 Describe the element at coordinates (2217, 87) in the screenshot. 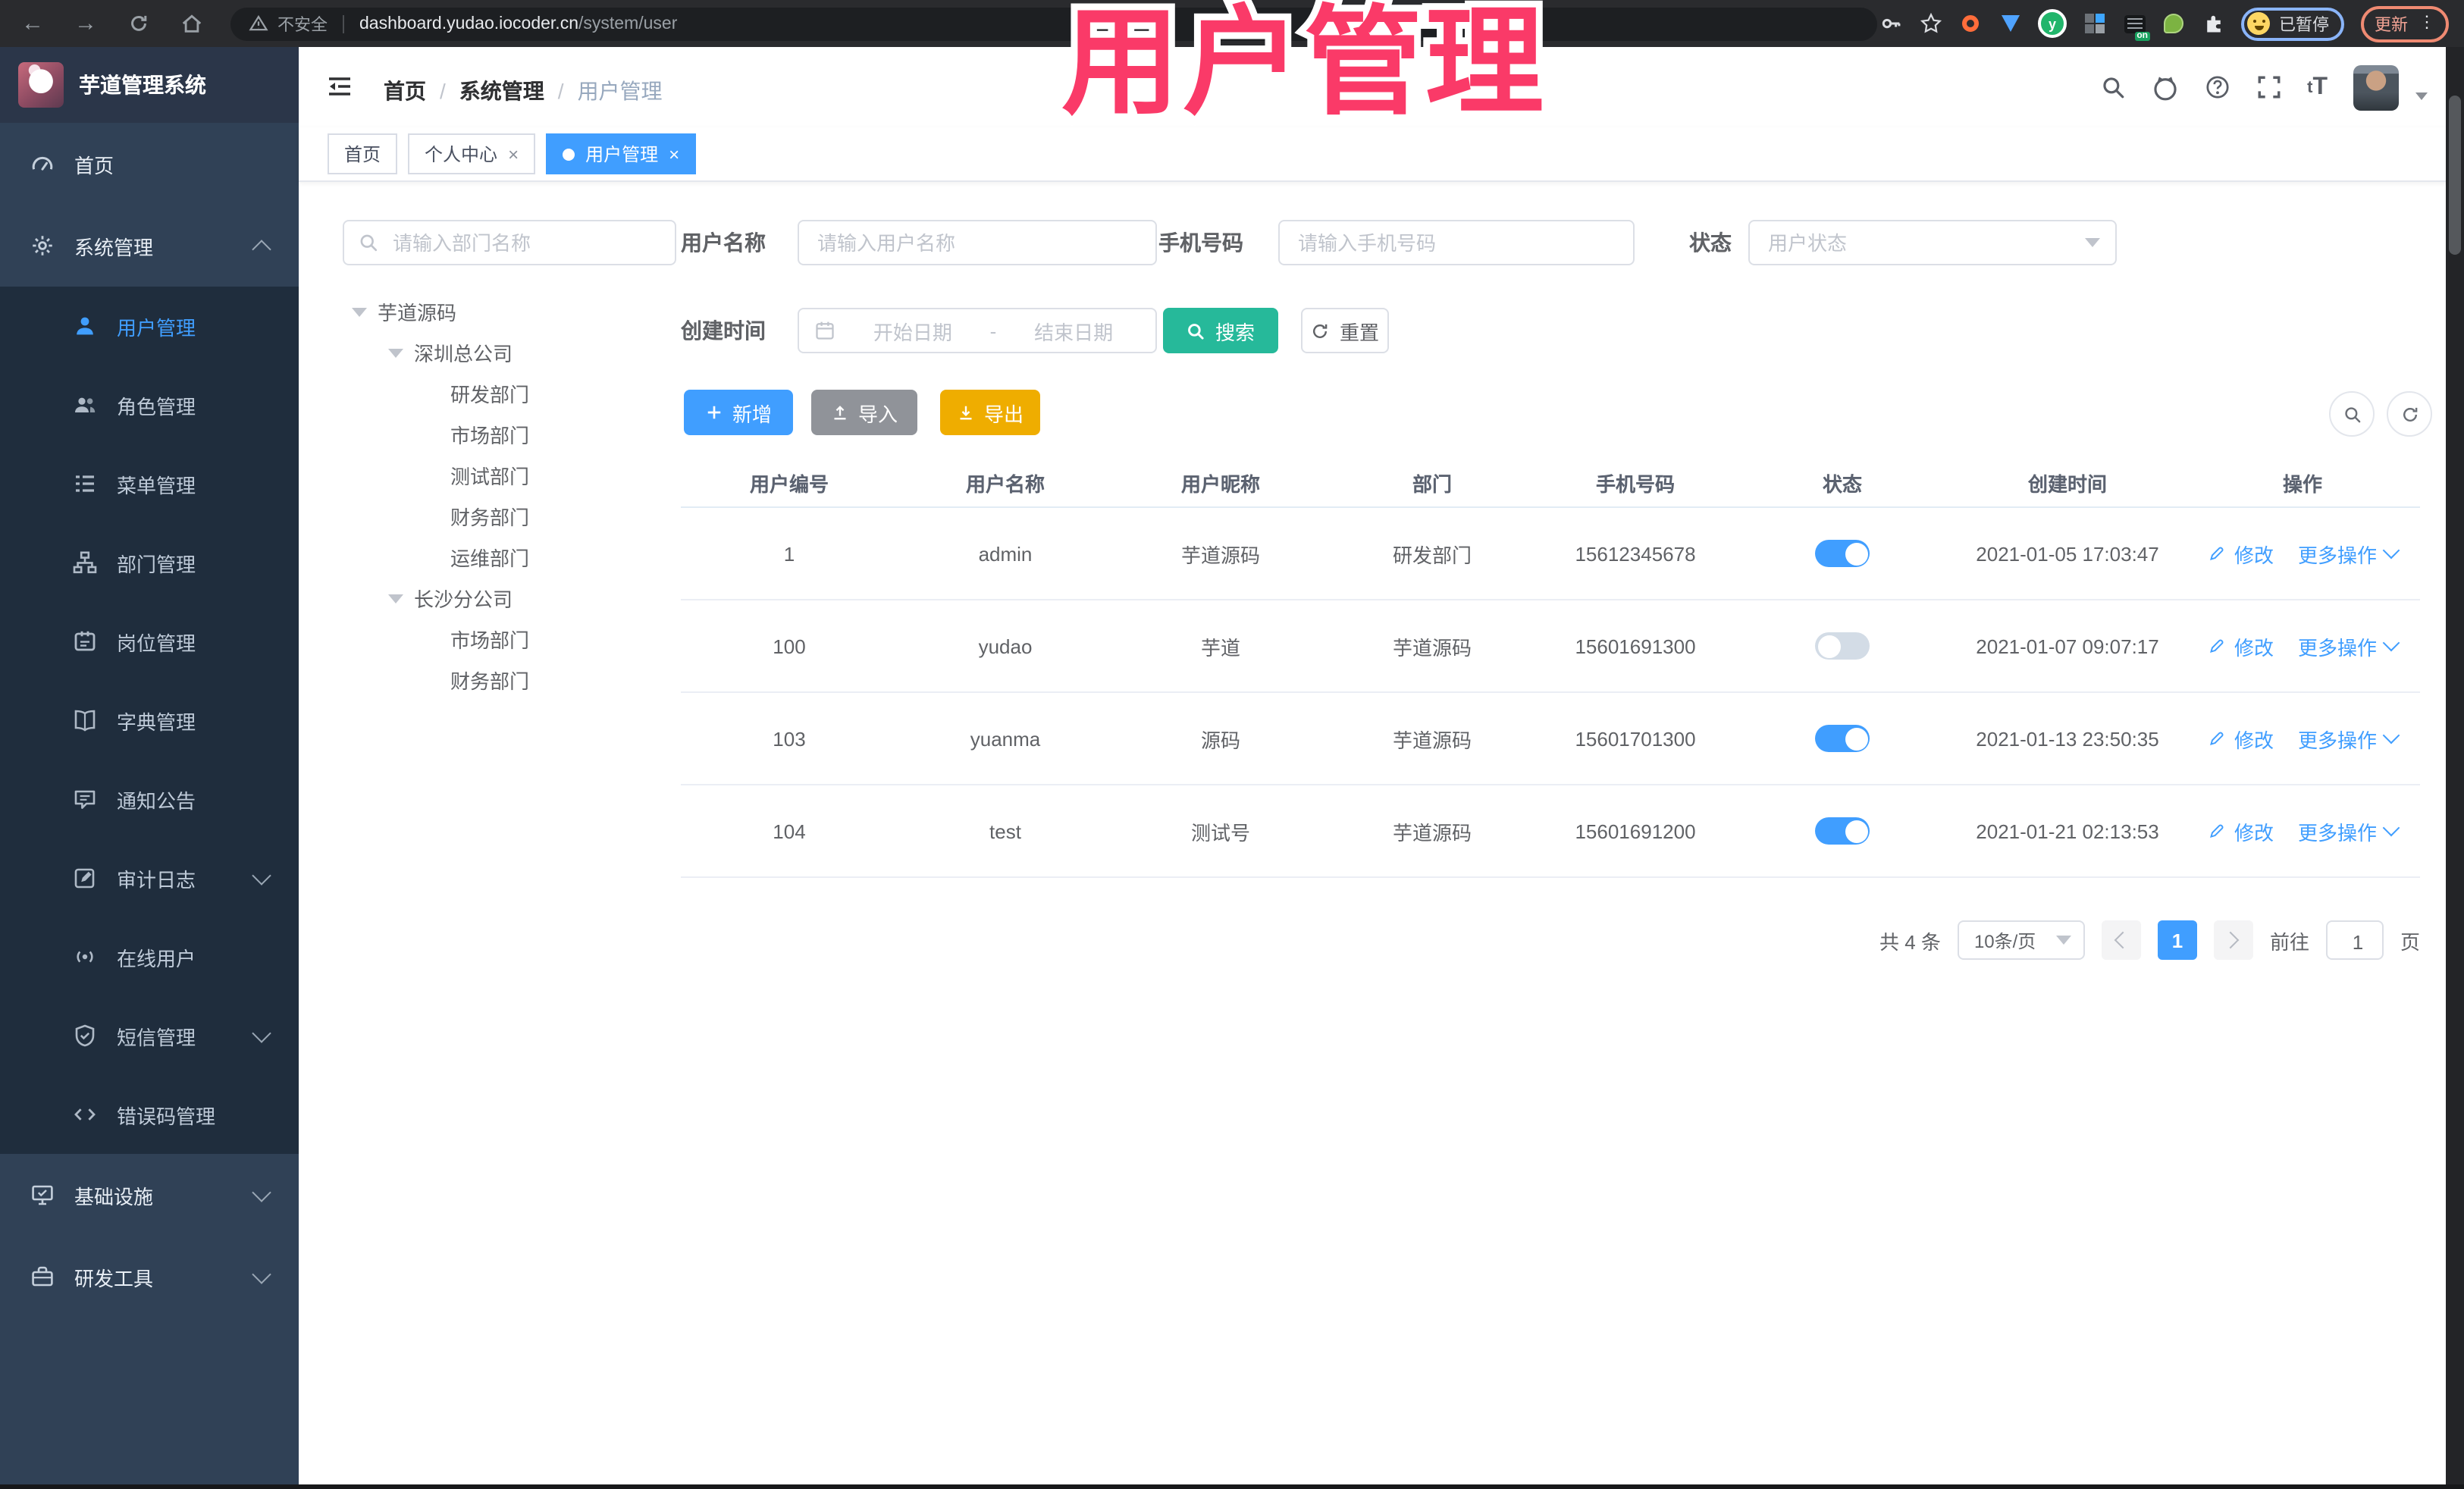

I see `help-icon` at that location.